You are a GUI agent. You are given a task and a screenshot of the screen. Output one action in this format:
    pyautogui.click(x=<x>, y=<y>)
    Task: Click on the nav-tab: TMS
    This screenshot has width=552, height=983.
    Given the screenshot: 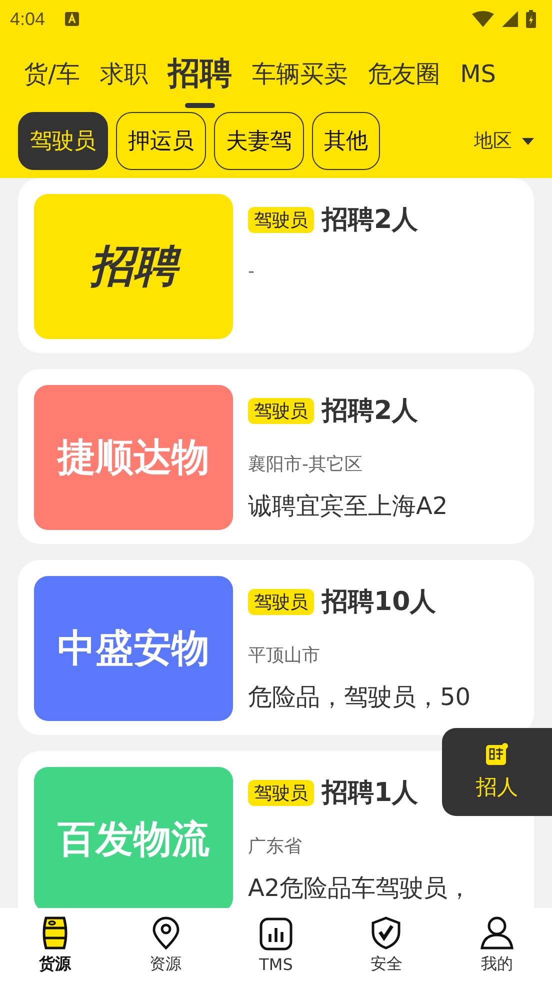 What is the action you would take?
    pyautogui.click(x=276, y=945)
    